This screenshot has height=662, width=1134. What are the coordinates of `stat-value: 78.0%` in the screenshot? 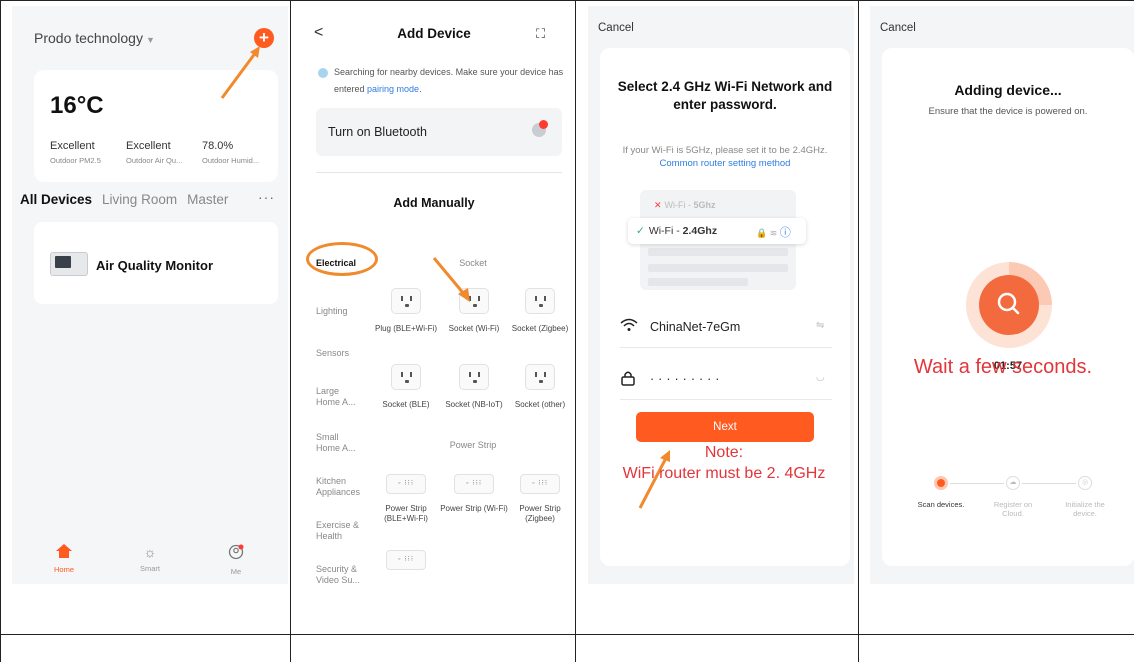 It's located at (218, 146).